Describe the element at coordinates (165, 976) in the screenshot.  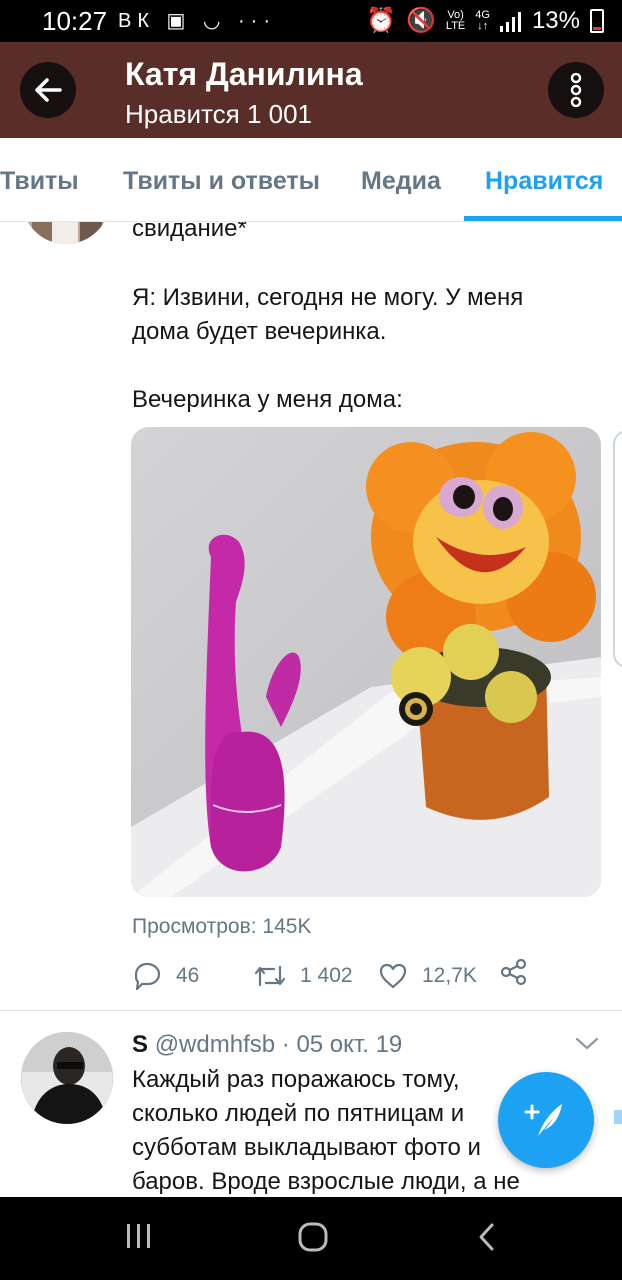
I see `reply-button: 46` at that location.